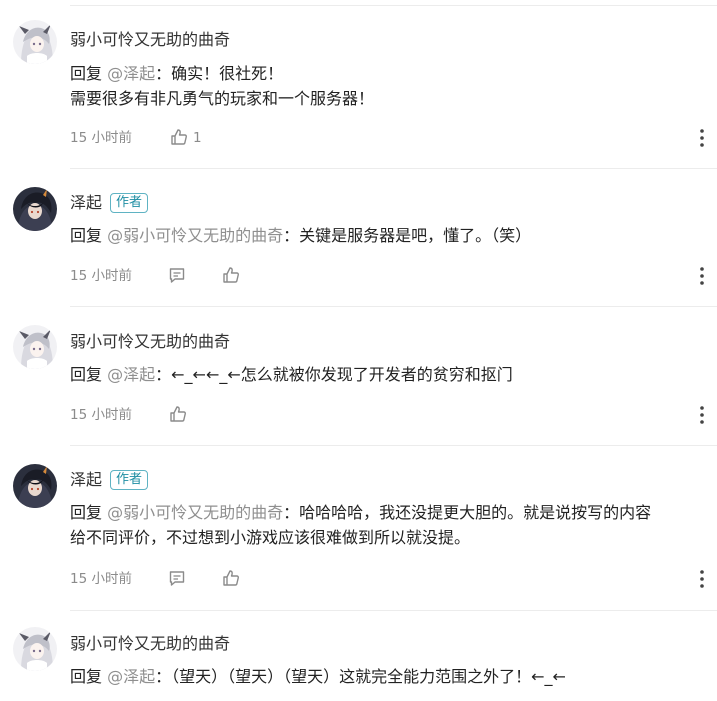 Image resolution: width=717 pixels, height=701 pixels. I want to click on comment-text-line: 哈哈哈哈，我还没提更大胆的。就是说按写的内容, so click(475, 512).